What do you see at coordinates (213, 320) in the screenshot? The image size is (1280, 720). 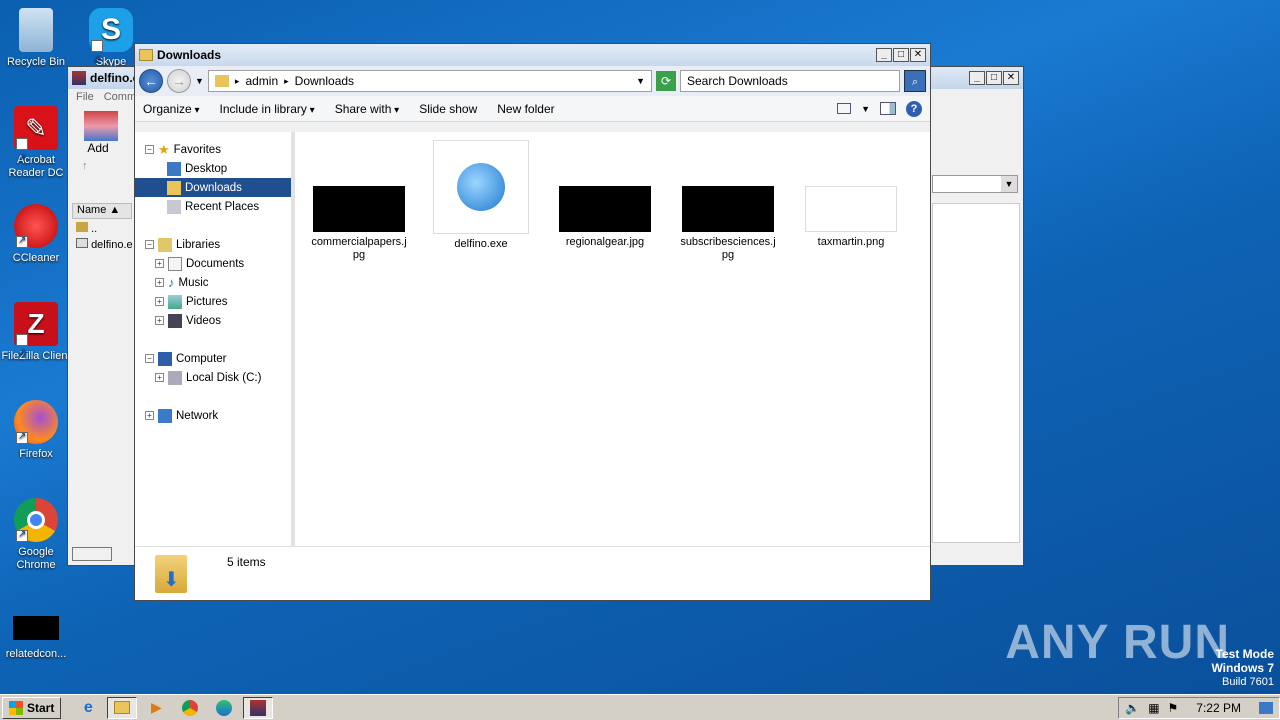 I see `nav-videos: + Videos` at bounding box center [213, 320].